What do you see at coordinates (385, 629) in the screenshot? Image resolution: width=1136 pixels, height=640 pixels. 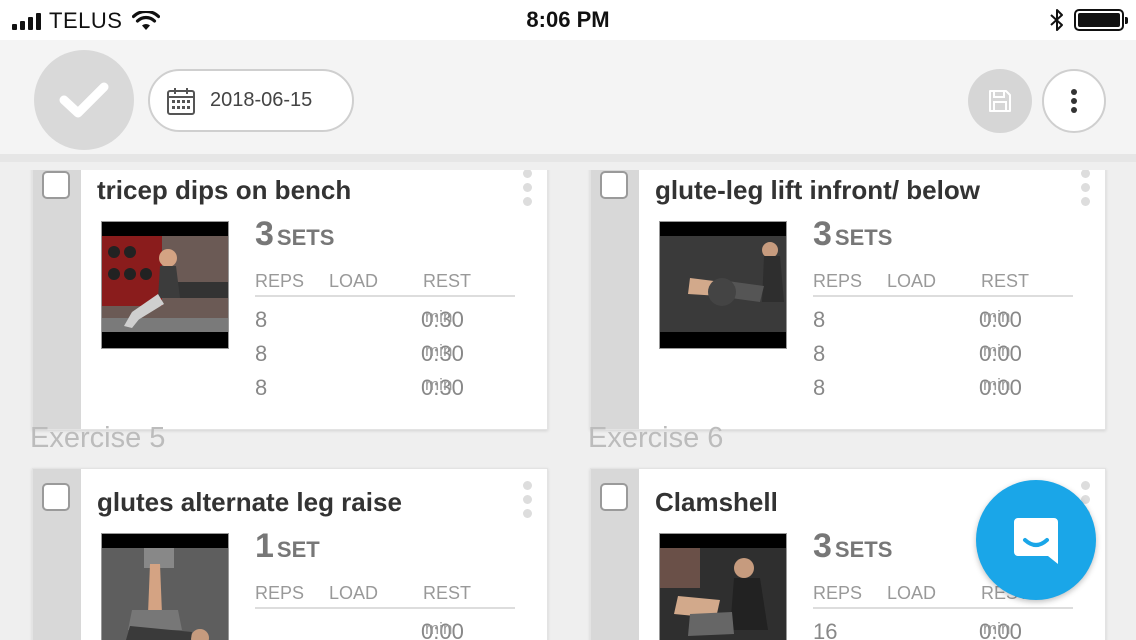 I see `set-row: 0:00 min` at bounding box center [385, 629].